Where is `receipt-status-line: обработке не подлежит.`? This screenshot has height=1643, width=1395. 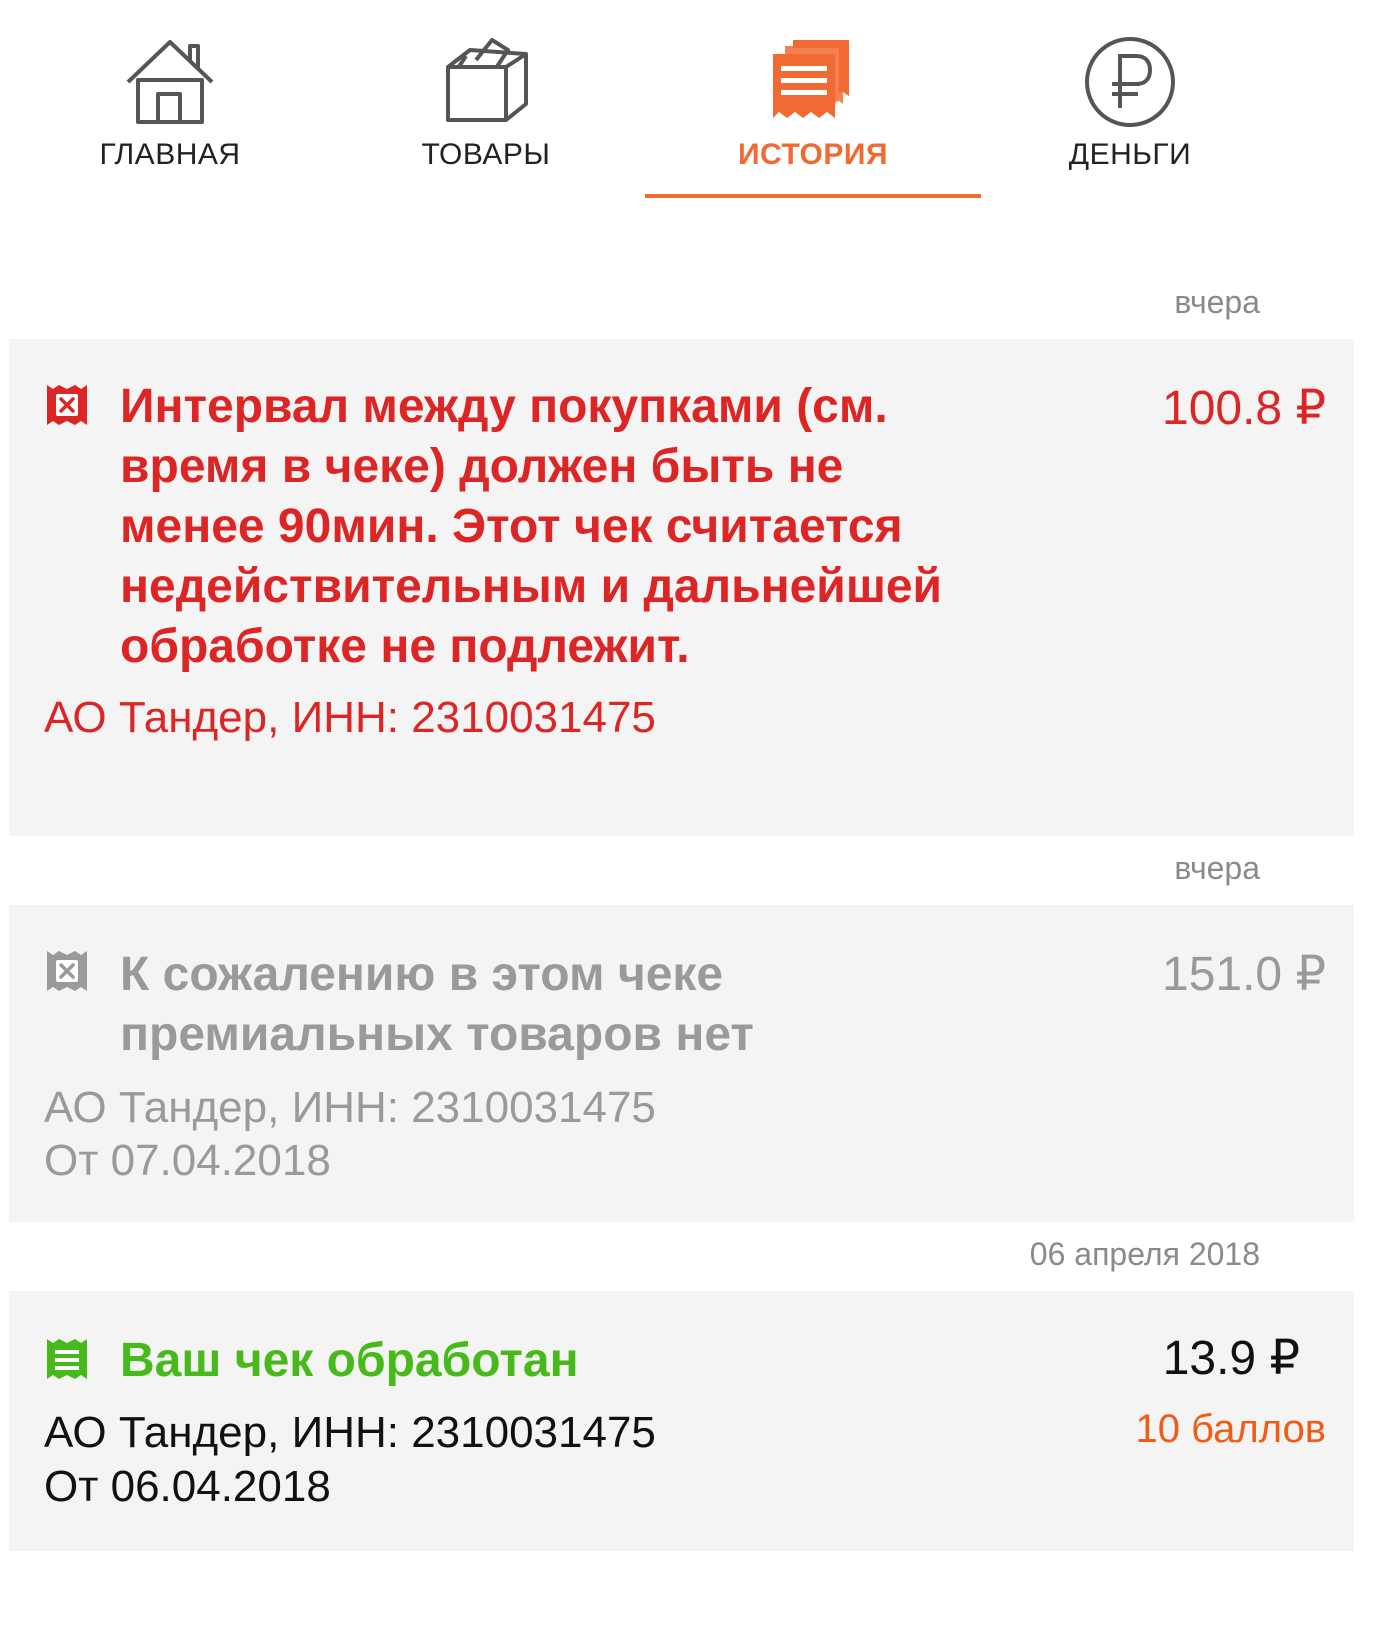
receipt-status-line: обработке не подлежит. is located at coordinates (405, 646).